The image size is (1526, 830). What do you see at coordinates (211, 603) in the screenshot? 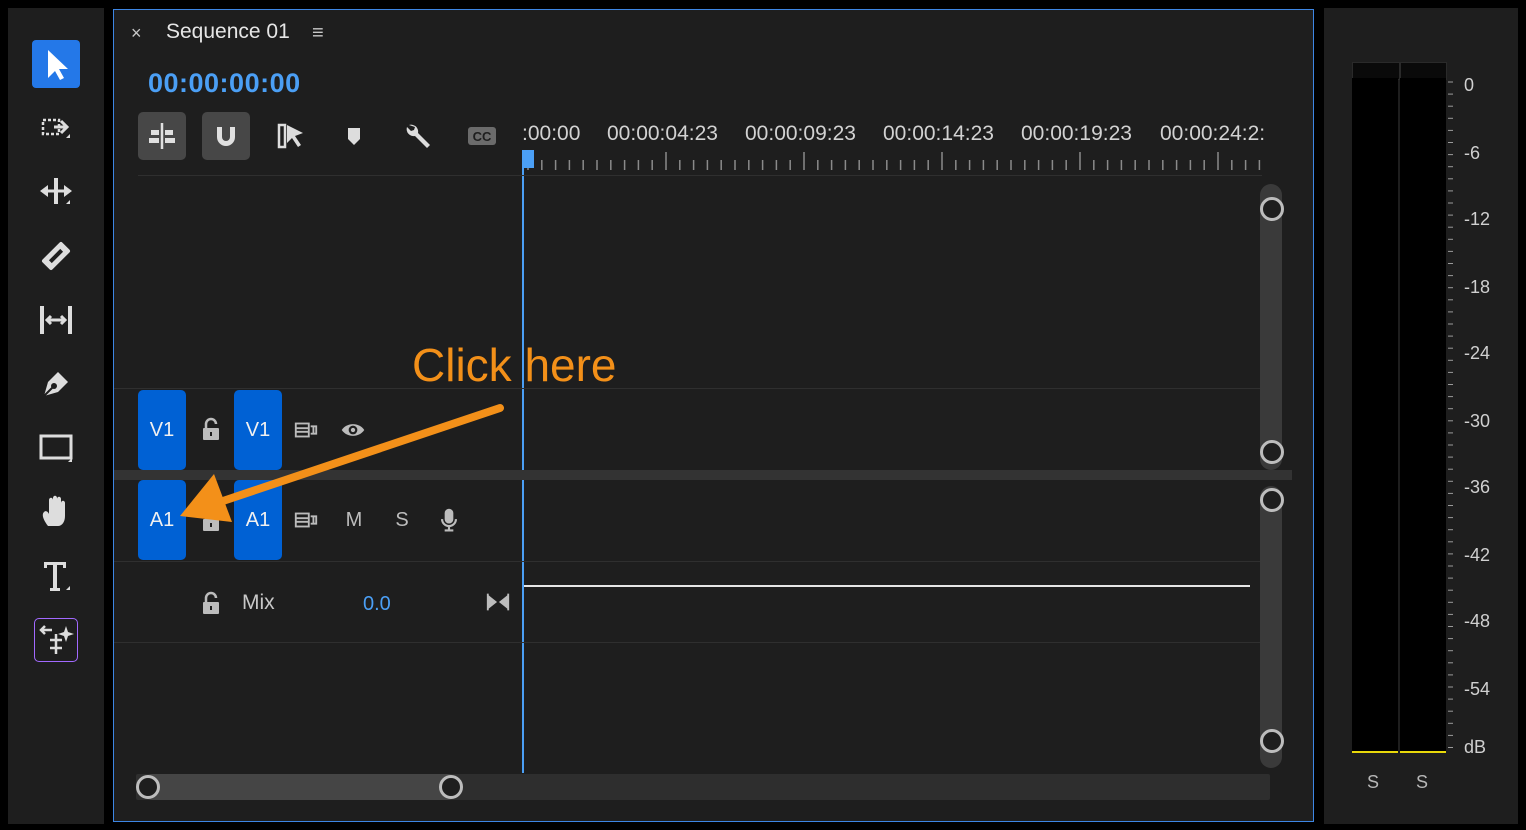
I see `lock-icon` at bounding box center [211, 603].